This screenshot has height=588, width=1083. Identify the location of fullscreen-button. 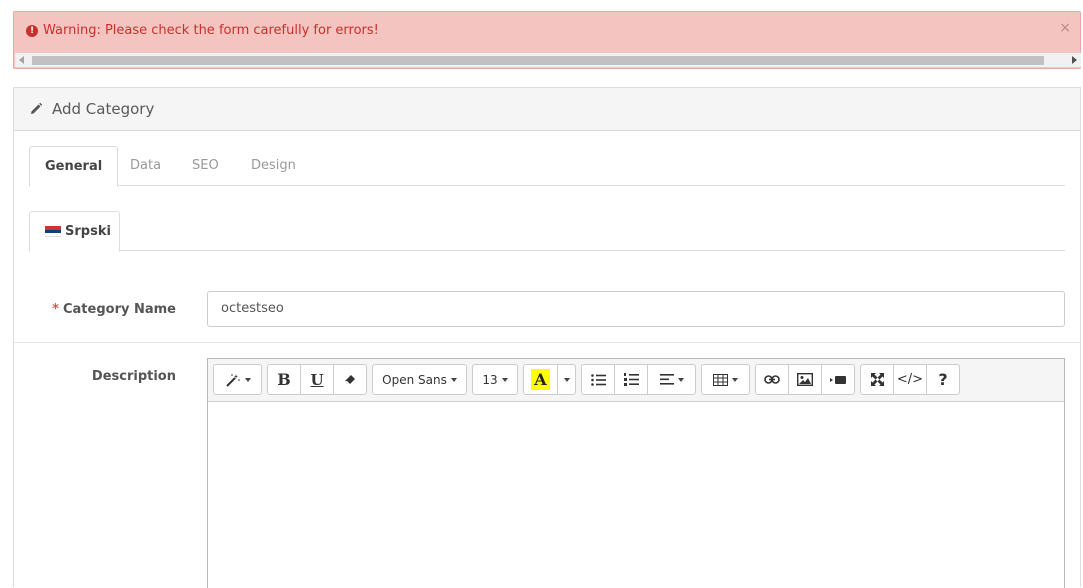
(877, 379).